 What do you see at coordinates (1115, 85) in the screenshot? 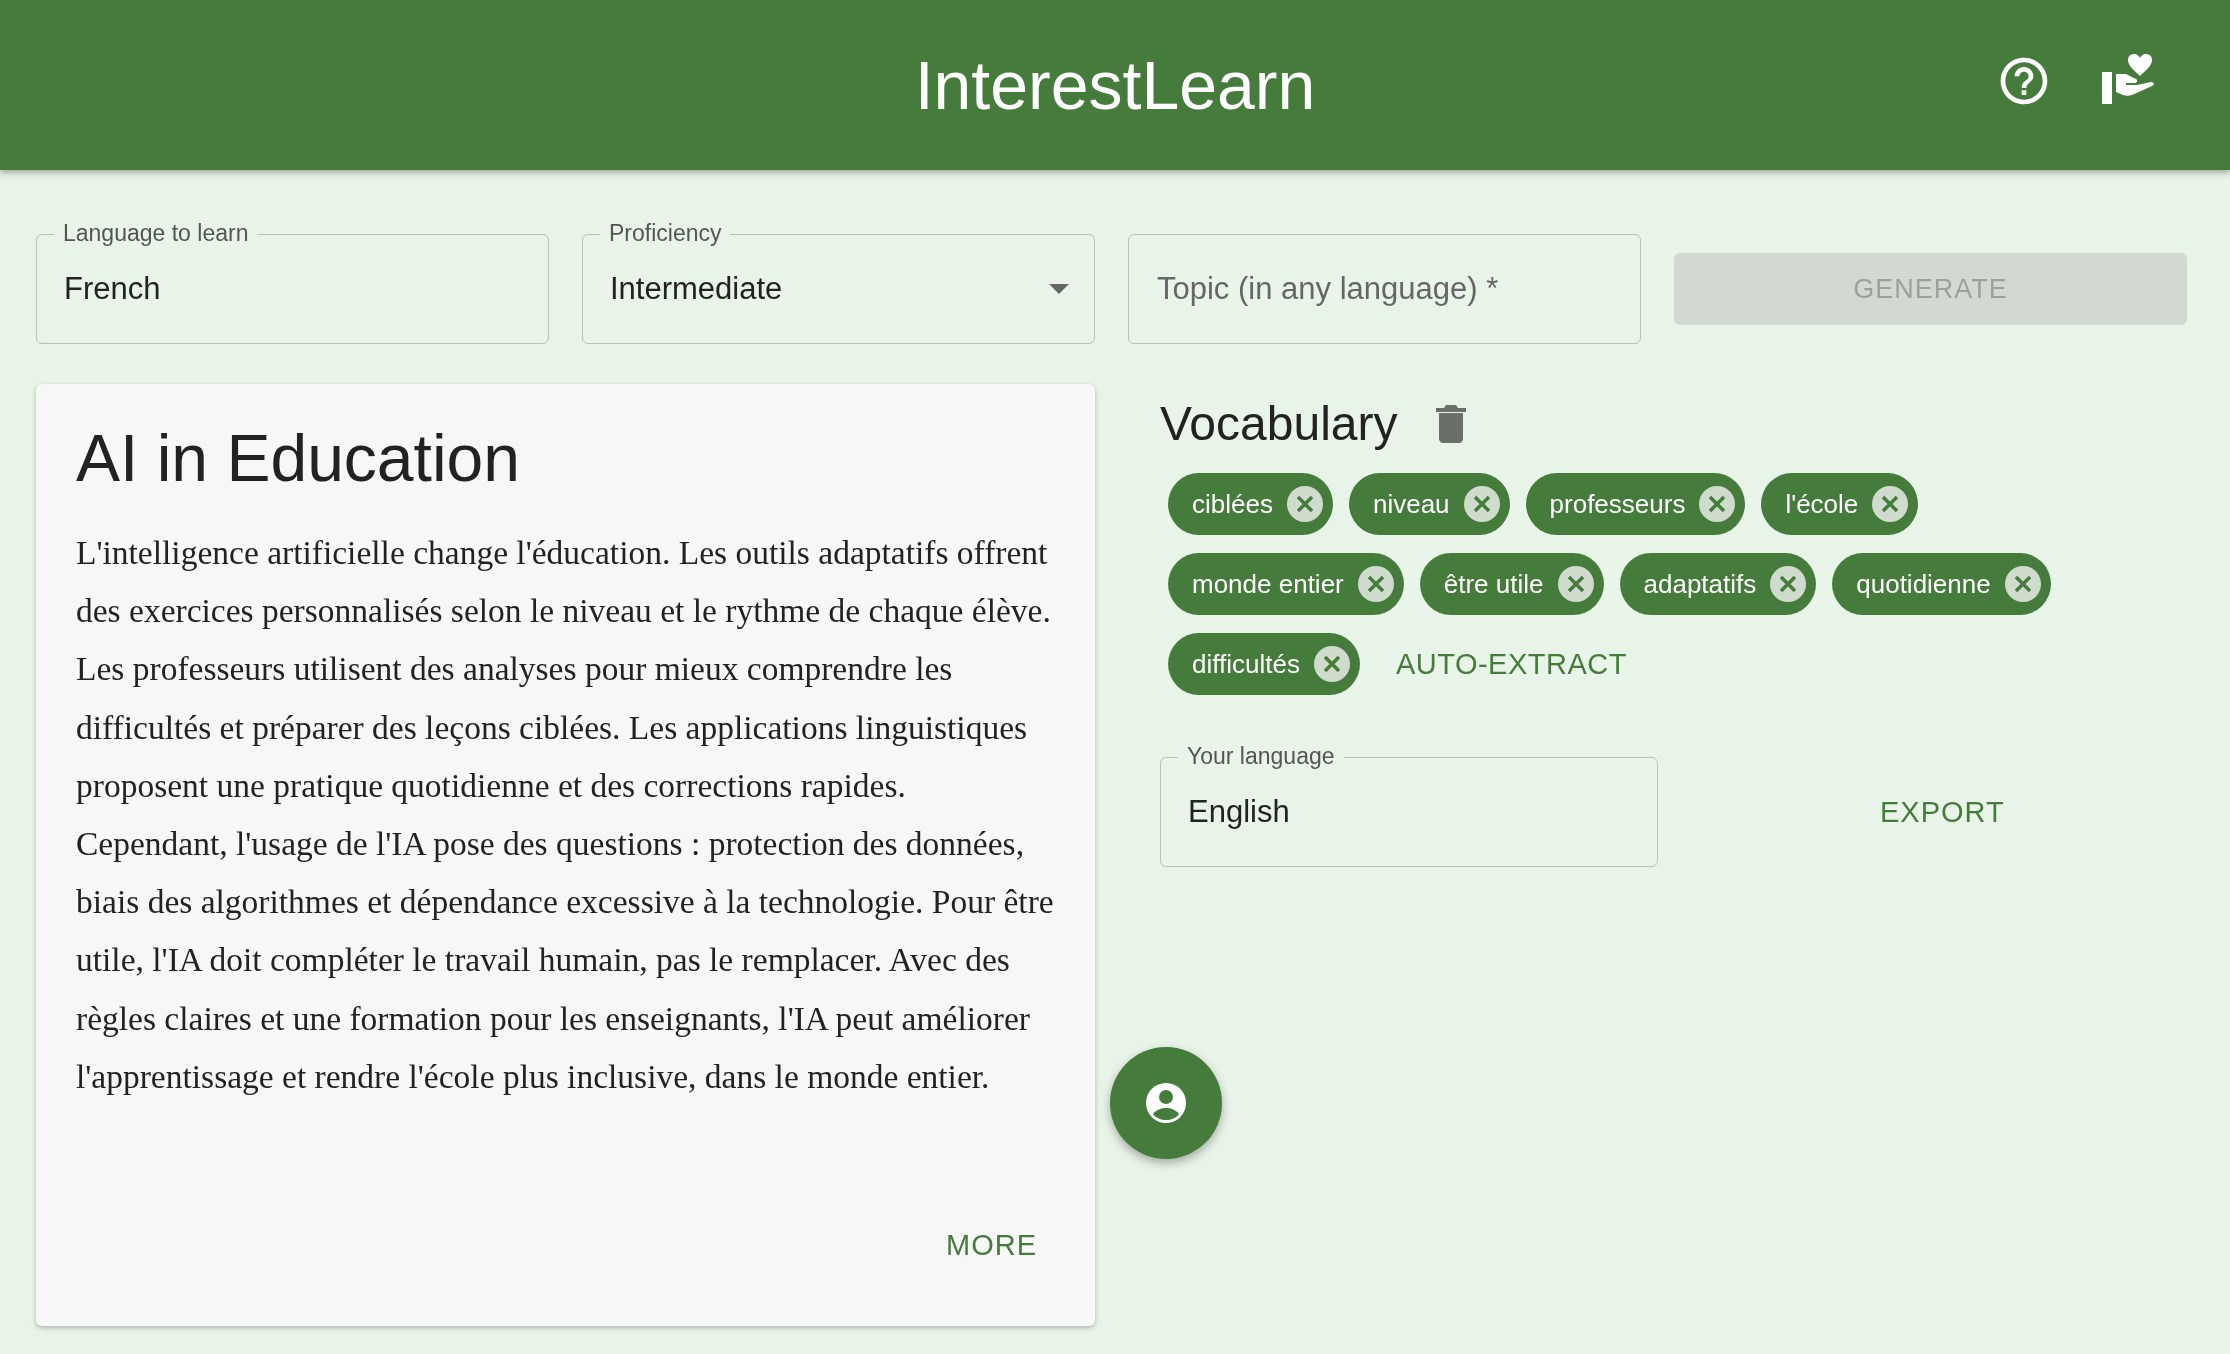
I see `app-title: InterestLearn` at bounding box center [1115, 85].